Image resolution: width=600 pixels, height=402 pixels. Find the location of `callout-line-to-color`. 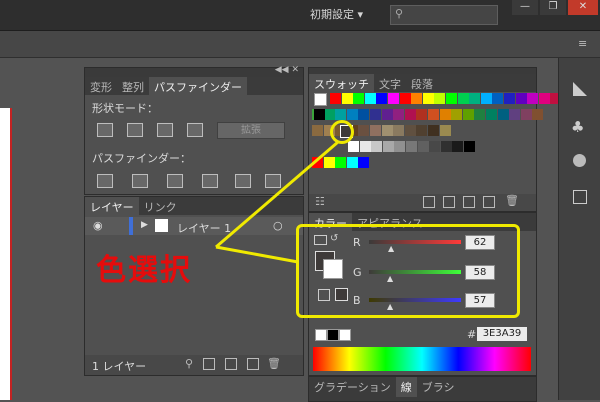

callout-line-to-color is located at coordinates (257, 254).